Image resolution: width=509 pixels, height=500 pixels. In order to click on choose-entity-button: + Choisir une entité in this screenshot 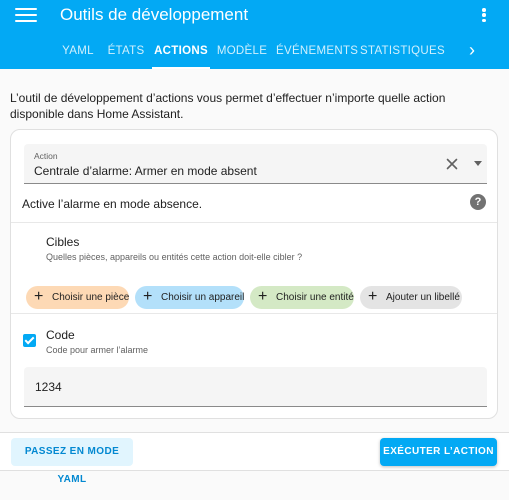, I will do `click(302, 297)`.